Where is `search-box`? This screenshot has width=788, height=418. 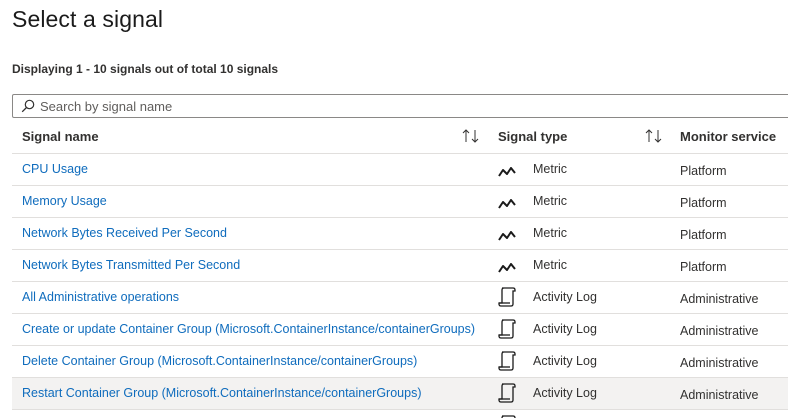
search-box is located at coordinates (400, 106).